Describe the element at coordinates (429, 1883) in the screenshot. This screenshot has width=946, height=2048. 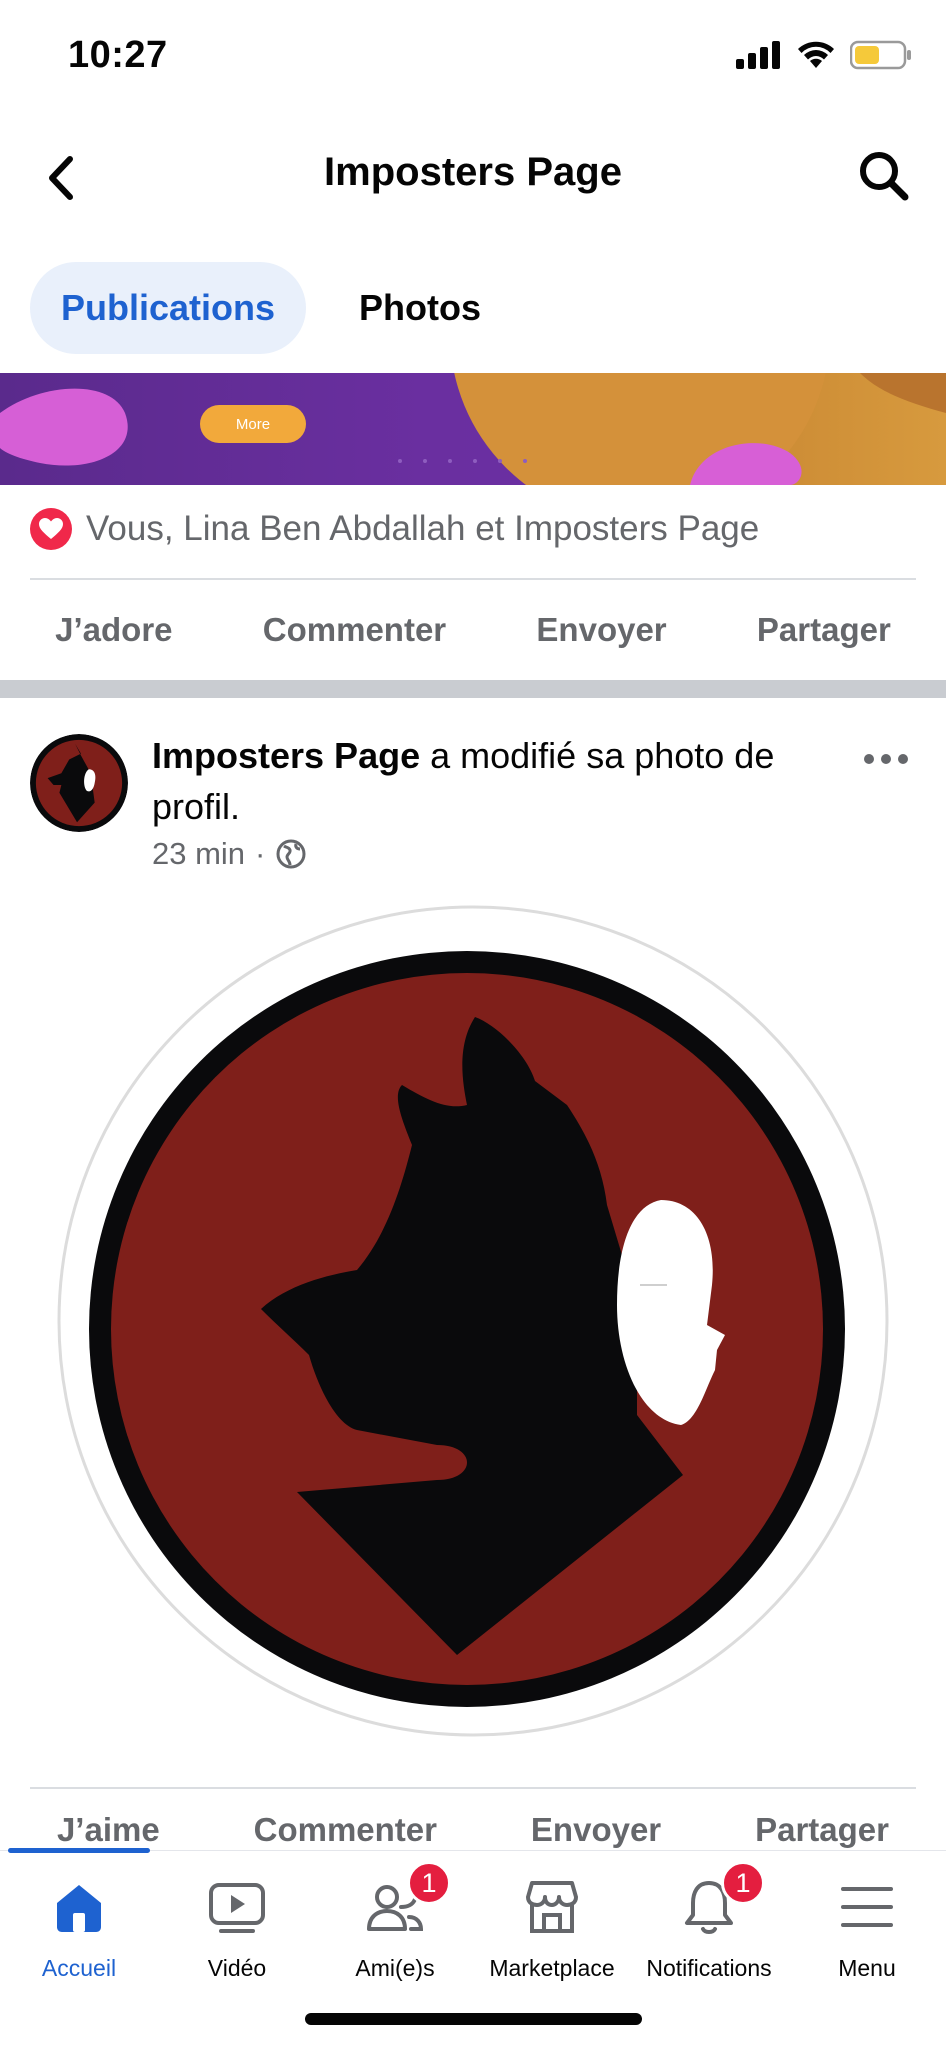
I see `friends-badge: 1` at that location.